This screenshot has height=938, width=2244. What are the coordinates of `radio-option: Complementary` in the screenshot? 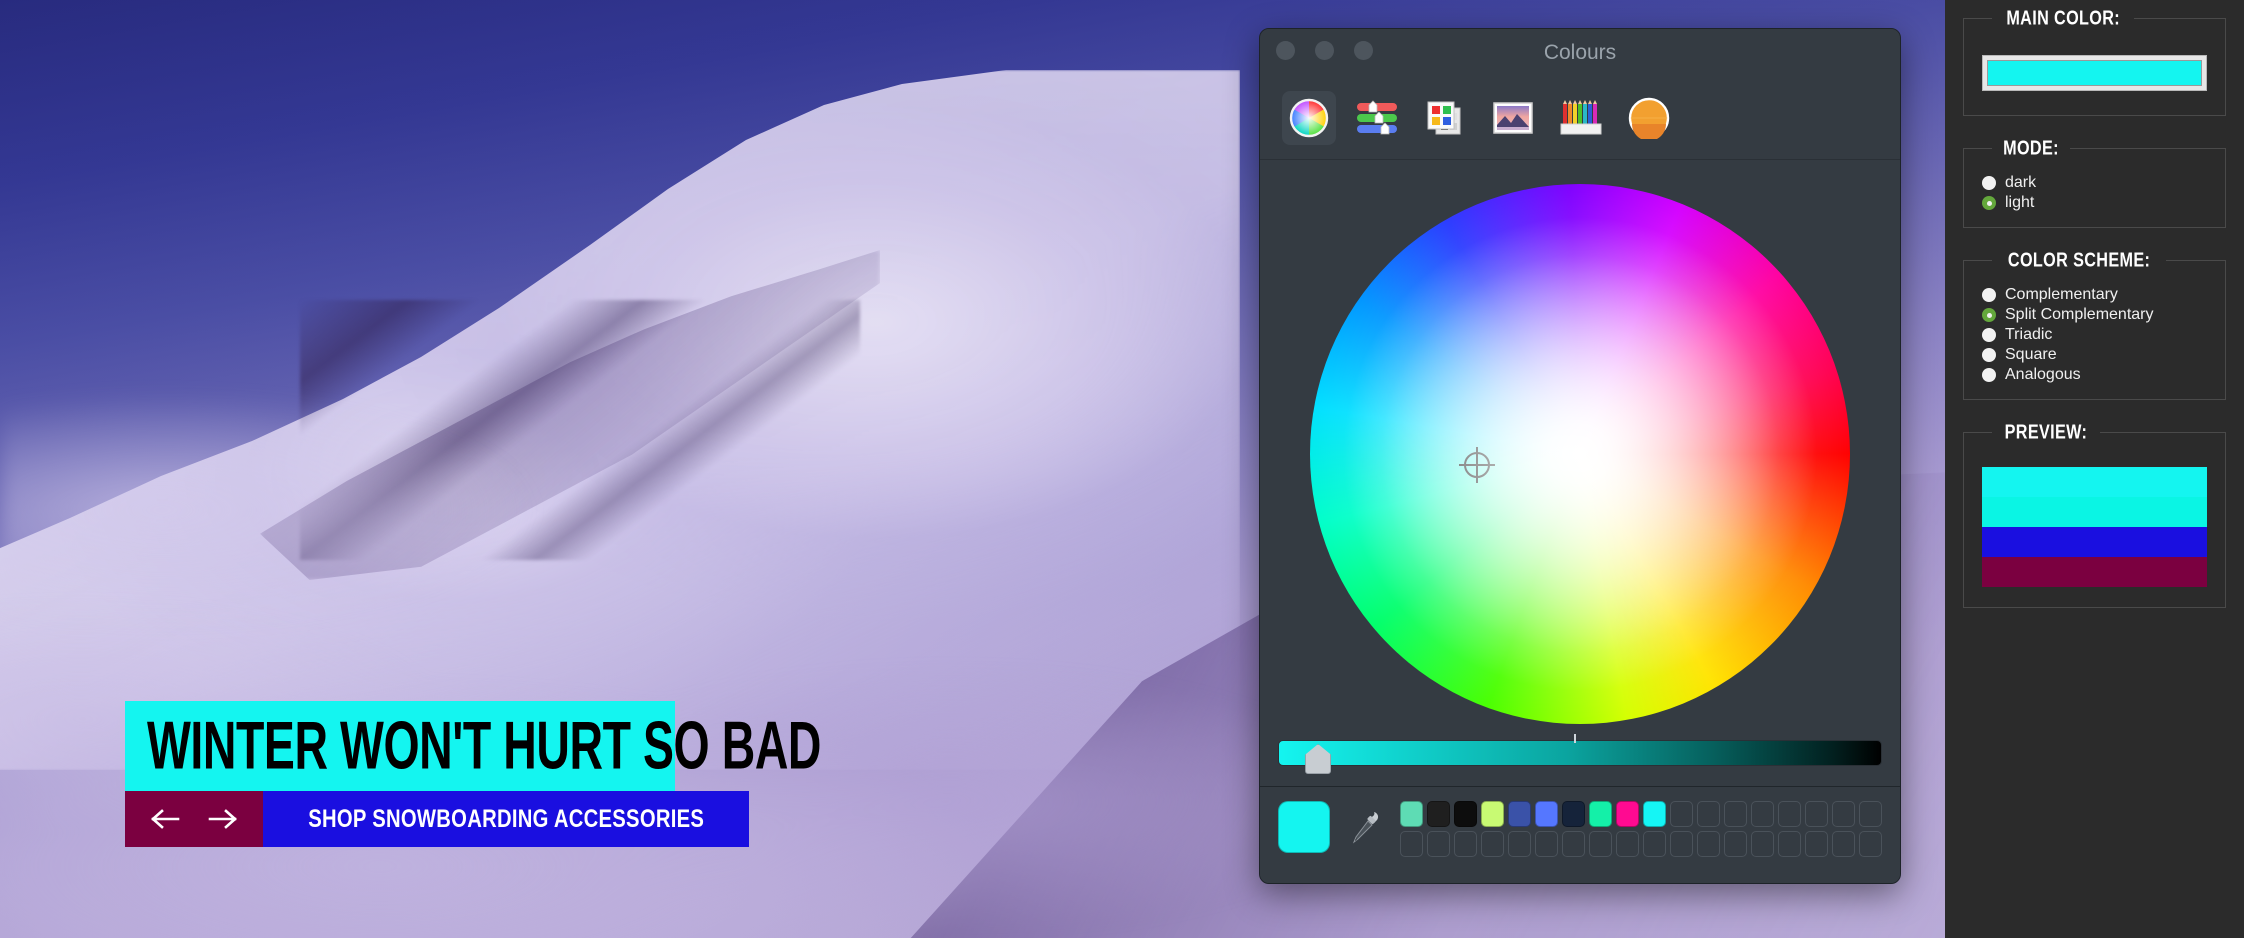 It's located at (2094, 295).